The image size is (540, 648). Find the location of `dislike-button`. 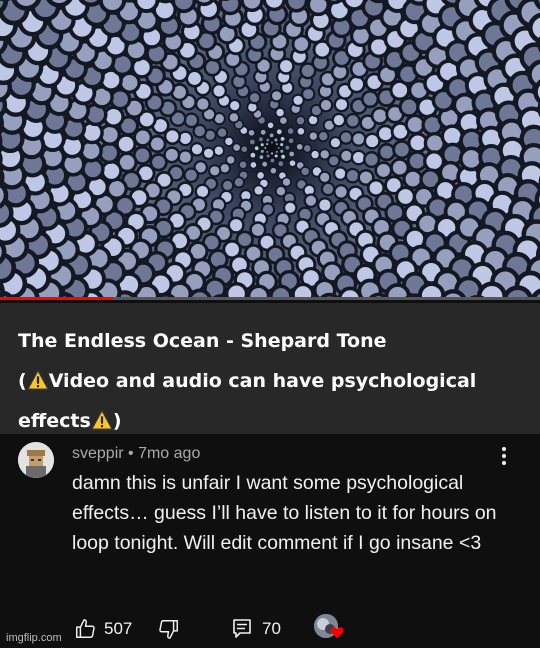

dislike-button is located at coordinates (169, 629).